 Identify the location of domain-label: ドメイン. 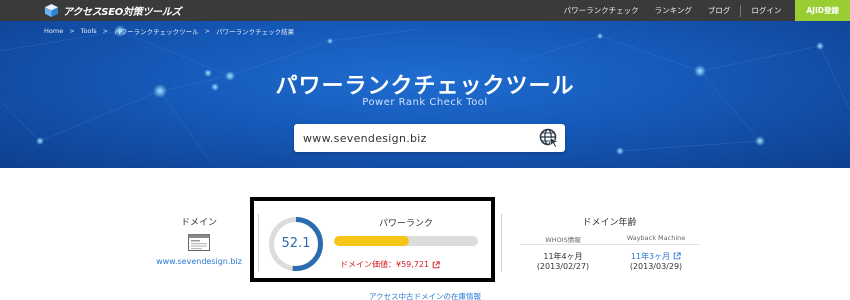
(198, 223).